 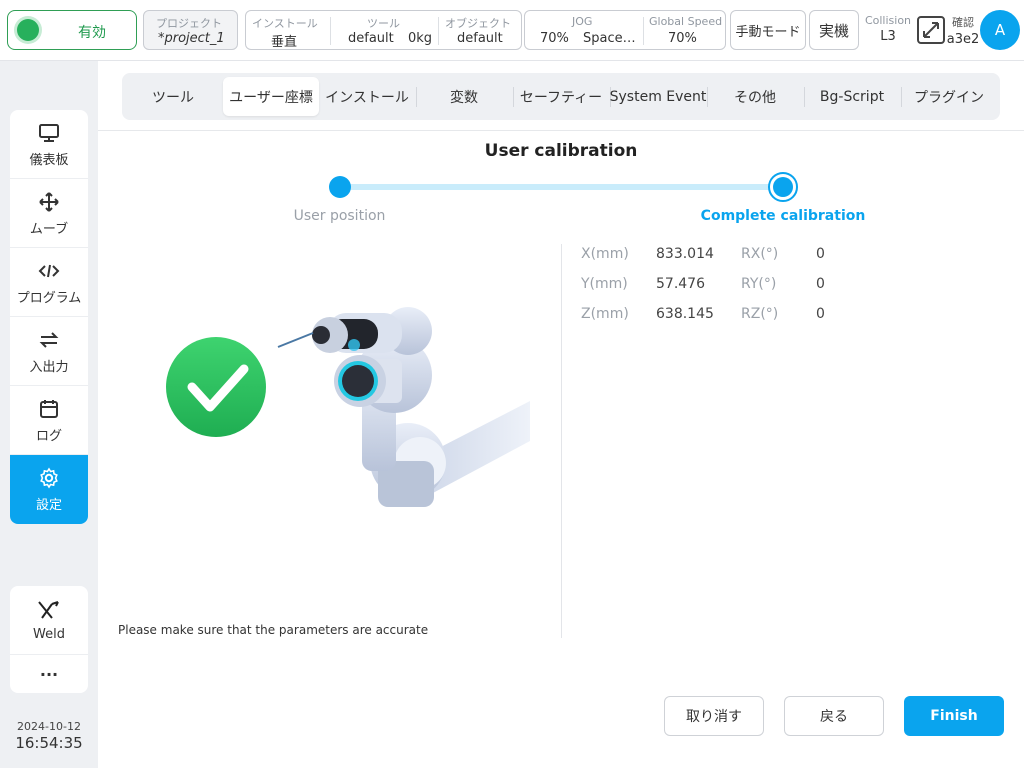 I want to click on sidebar-item-program: プログラム, so click(x=49, y=282).